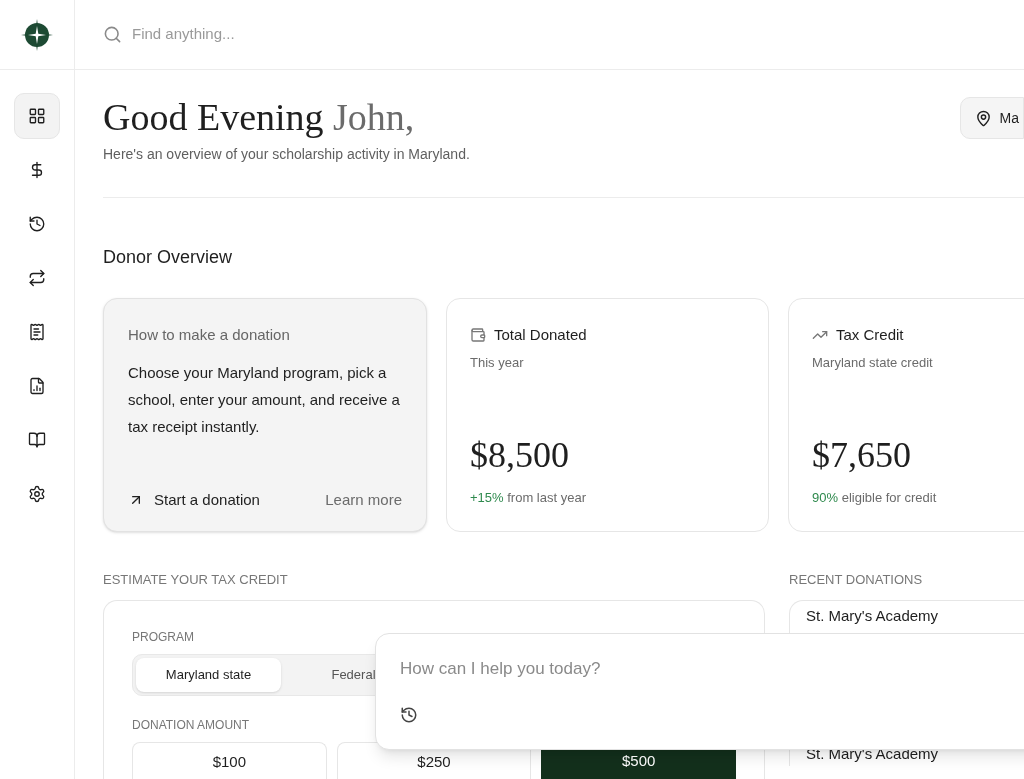 The image size is (1024, 779). Describe the element at coordinates (37, 494) in the screenshot. I see `settings-icon` at that location.